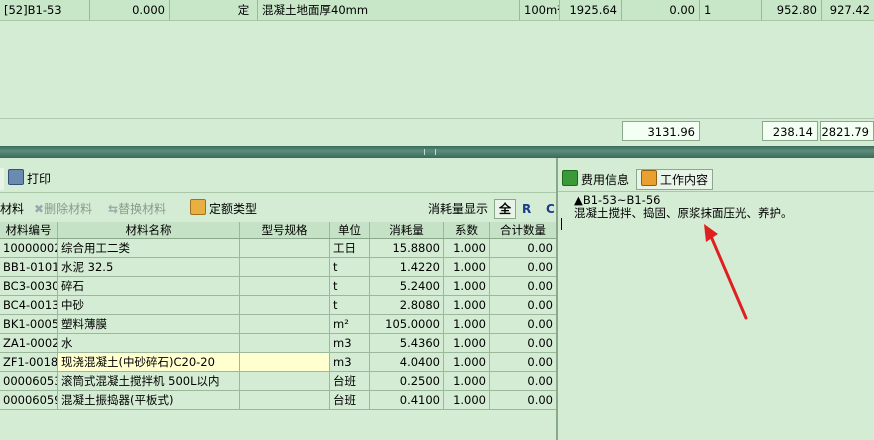  I want to click on add-material-button: 材料, so click(12, 209).